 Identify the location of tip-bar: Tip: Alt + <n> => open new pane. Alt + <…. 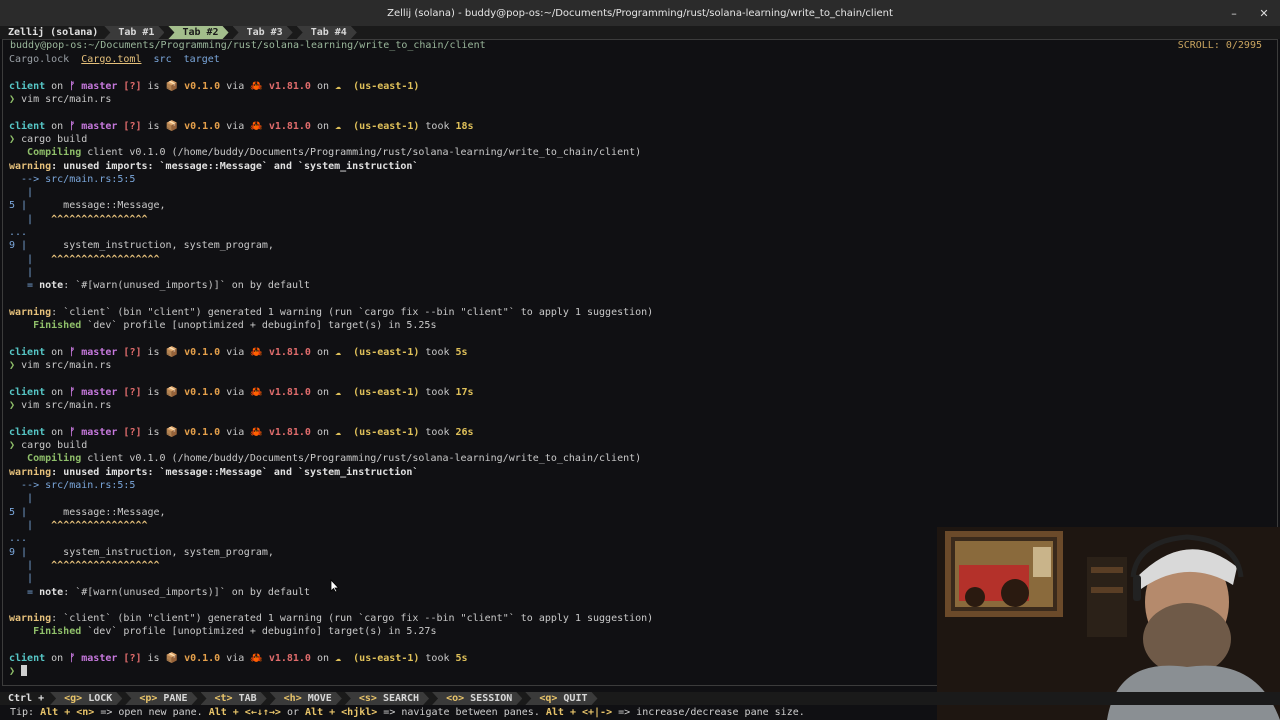
(407, 712).